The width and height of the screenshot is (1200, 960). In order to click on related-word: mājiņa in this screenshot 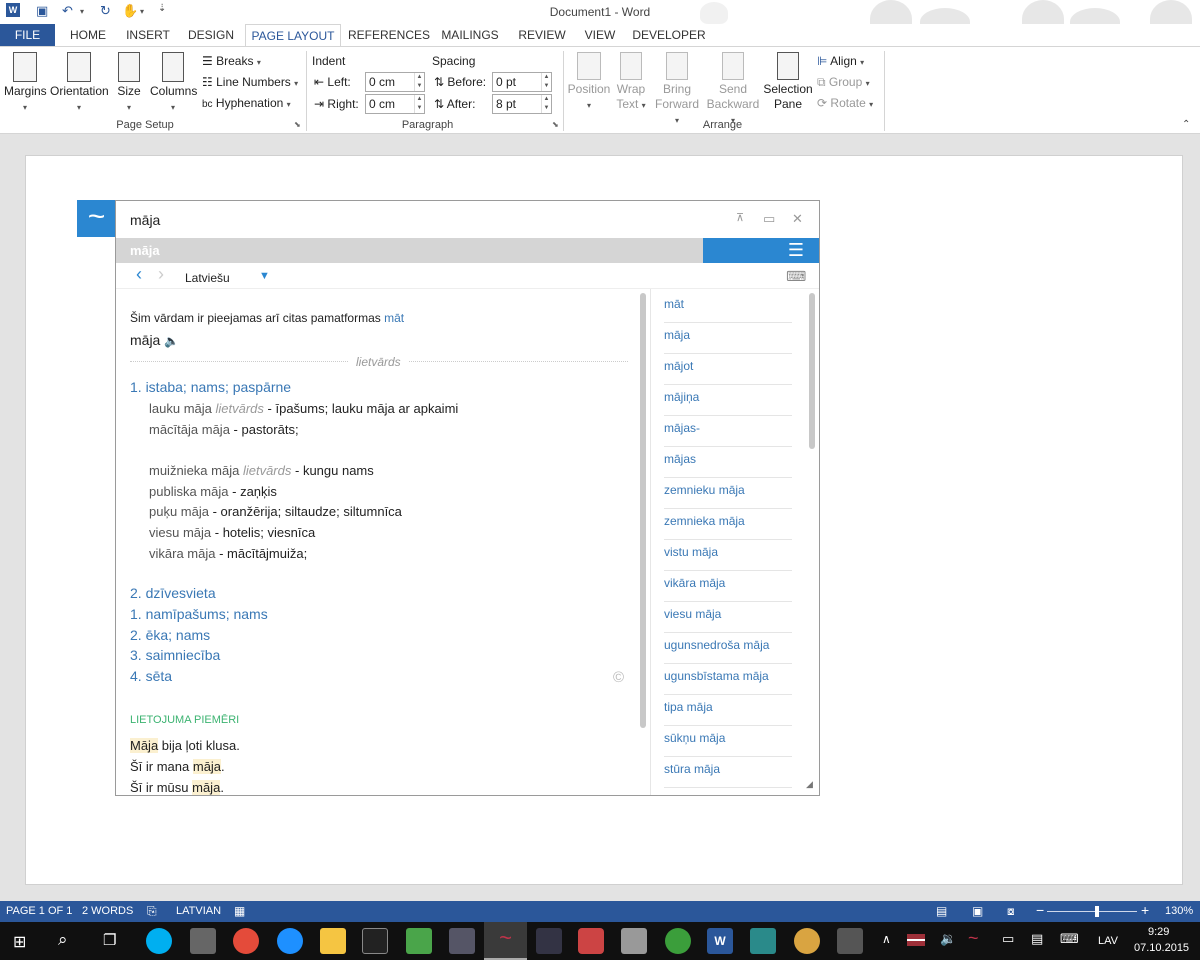, I will do `click(728, 400)`.